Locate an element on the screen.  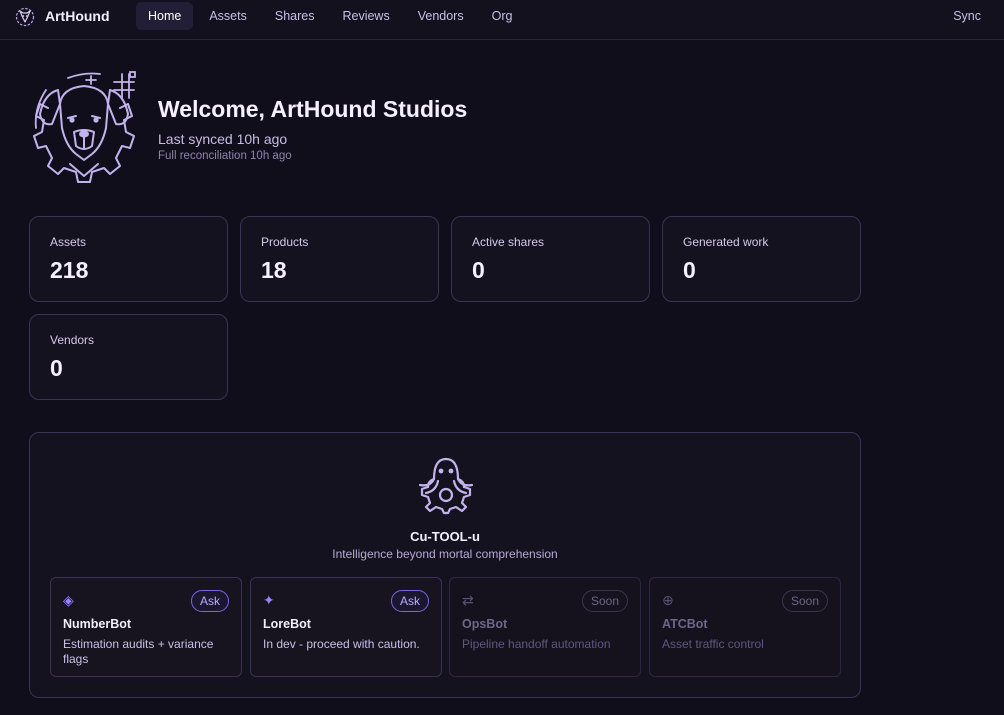
page-title: Welcome, ArtHound Studios is located at coordinates (313, 109).